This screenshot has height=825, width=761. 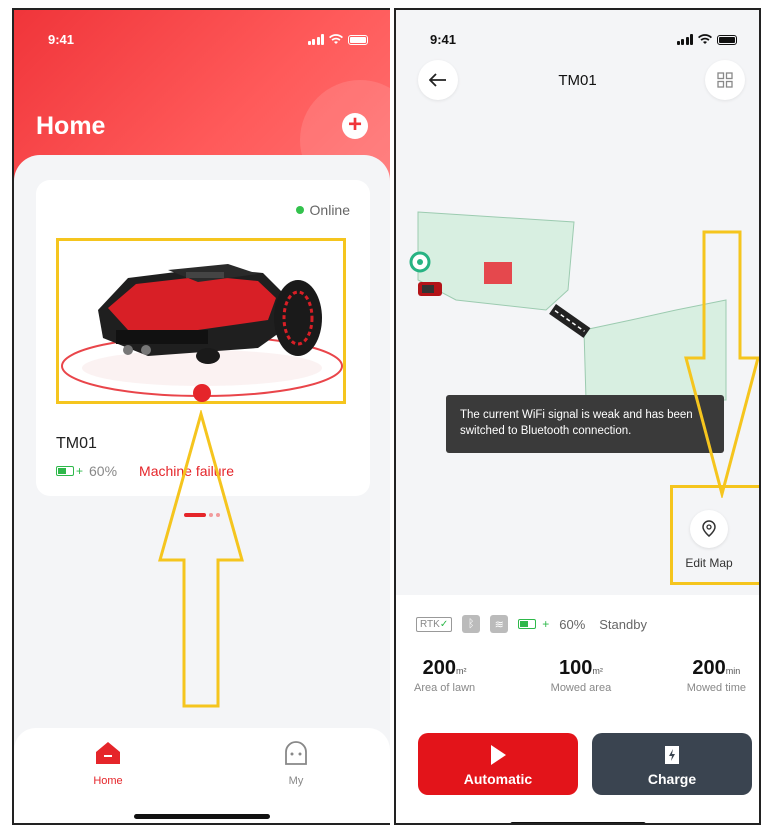 I want to click on play-icon, so click(x=498, y=755).